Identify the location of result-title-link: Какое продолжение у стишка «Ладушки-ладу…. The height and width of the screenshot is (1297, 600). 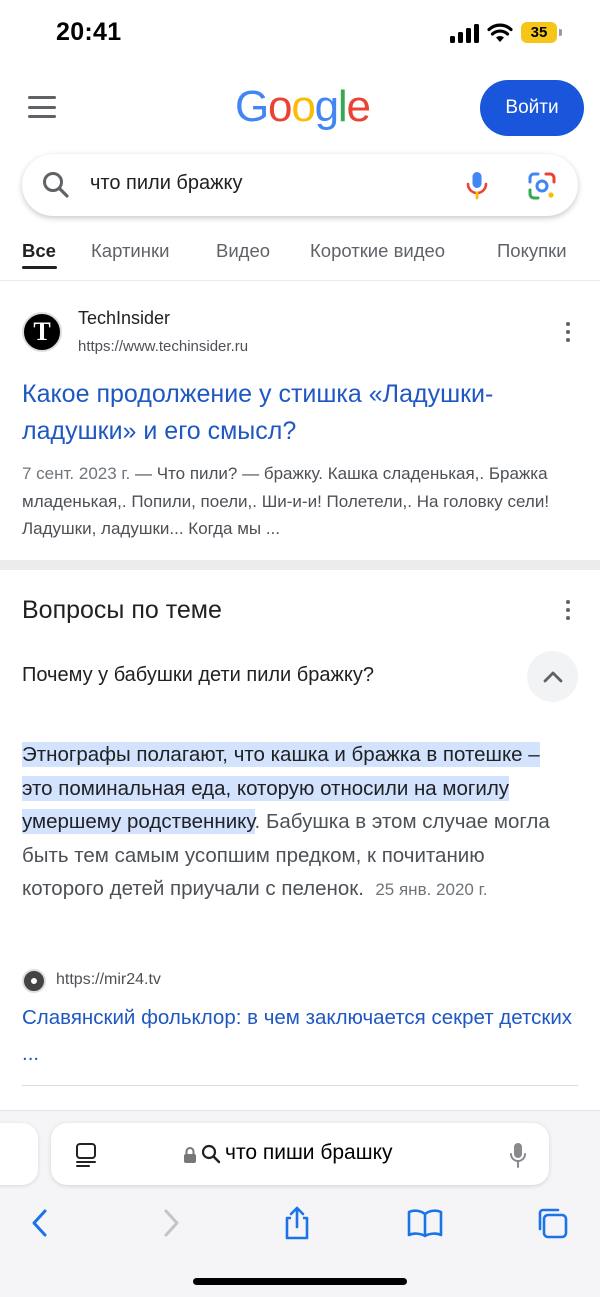
(300, 413).